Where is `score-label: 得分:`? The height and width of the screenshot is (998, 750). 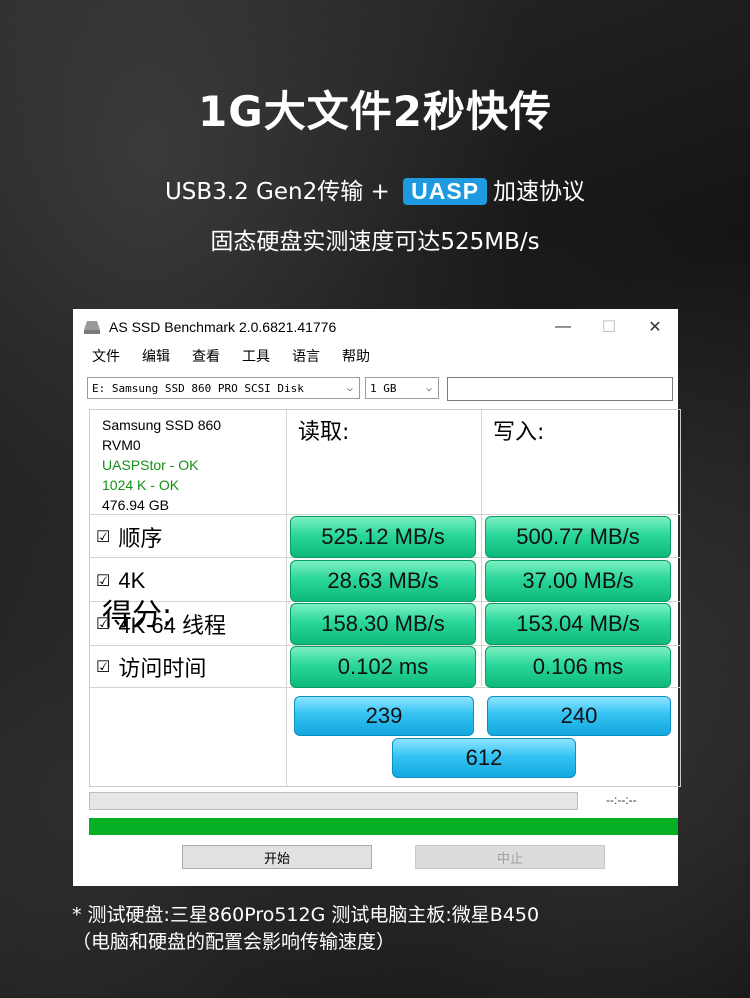
score-label: 得分: is located at coordinates (137, 615).